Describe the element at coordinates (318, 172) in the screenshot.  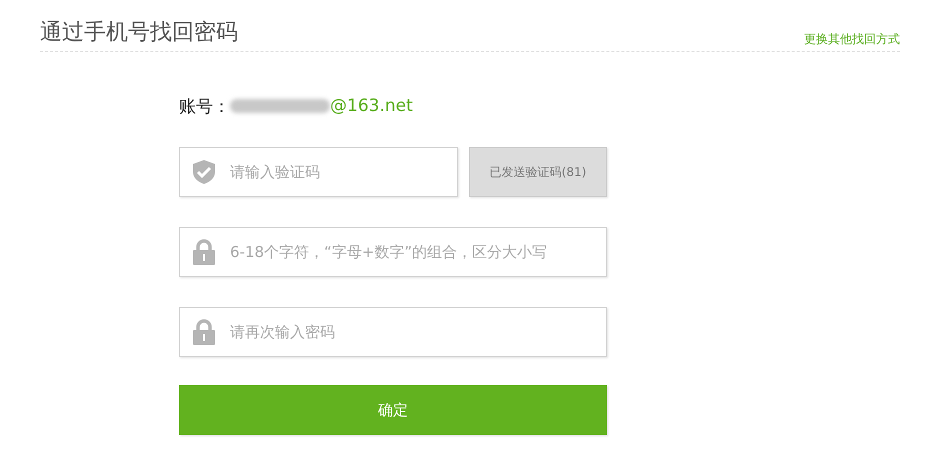
I see `code-input-field: 请输入验证码` at that location.